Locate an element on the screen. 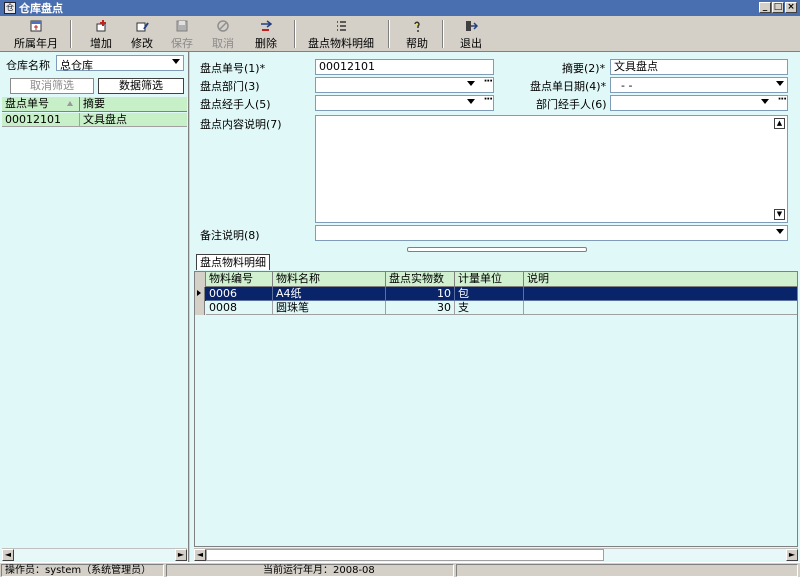 This screenshot has width=800, height=577. detail-grid-header: 物料编号 物料名称 盘点实物数 计量单位 说明 is located at coordinates (496, 279).